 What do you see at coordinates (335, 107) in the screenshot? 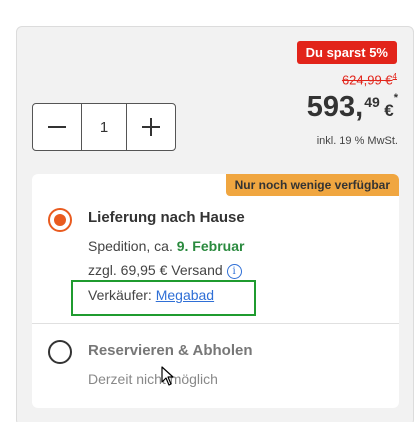
I see `price-euros: 593,` at bounding box center [335, 107].